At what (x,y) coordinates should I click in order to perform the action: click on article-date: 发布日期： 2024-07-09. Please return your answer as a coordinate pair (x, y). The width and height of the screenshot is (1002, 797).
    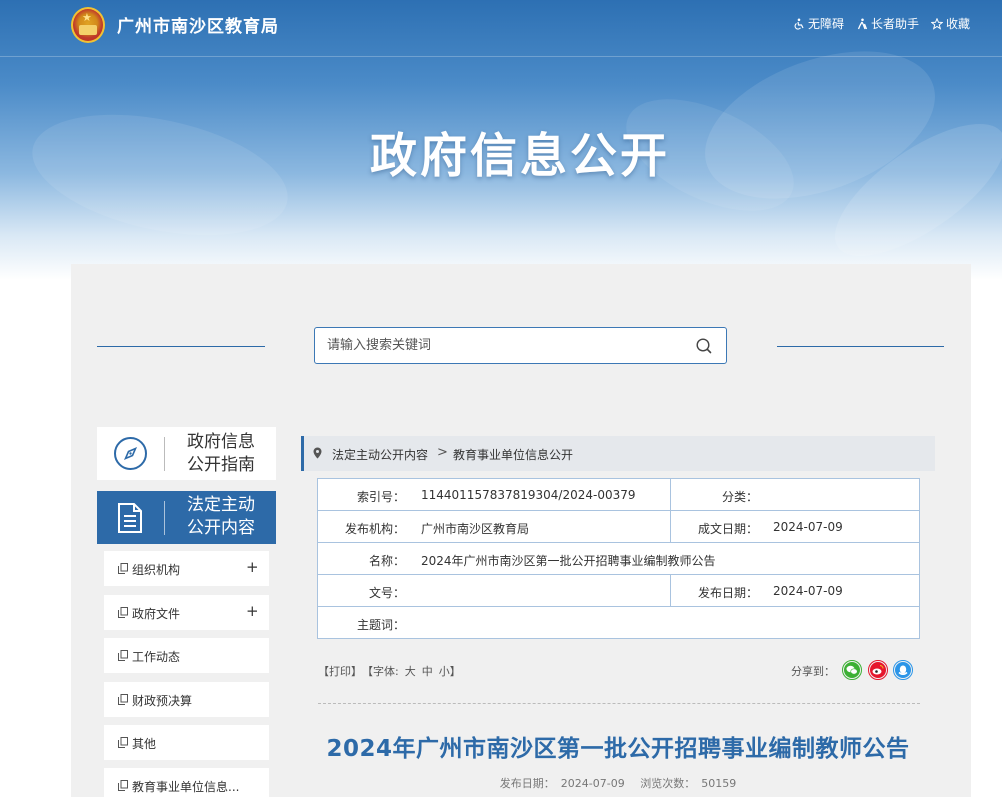
    Looking at the image, I should click on (562, 783).